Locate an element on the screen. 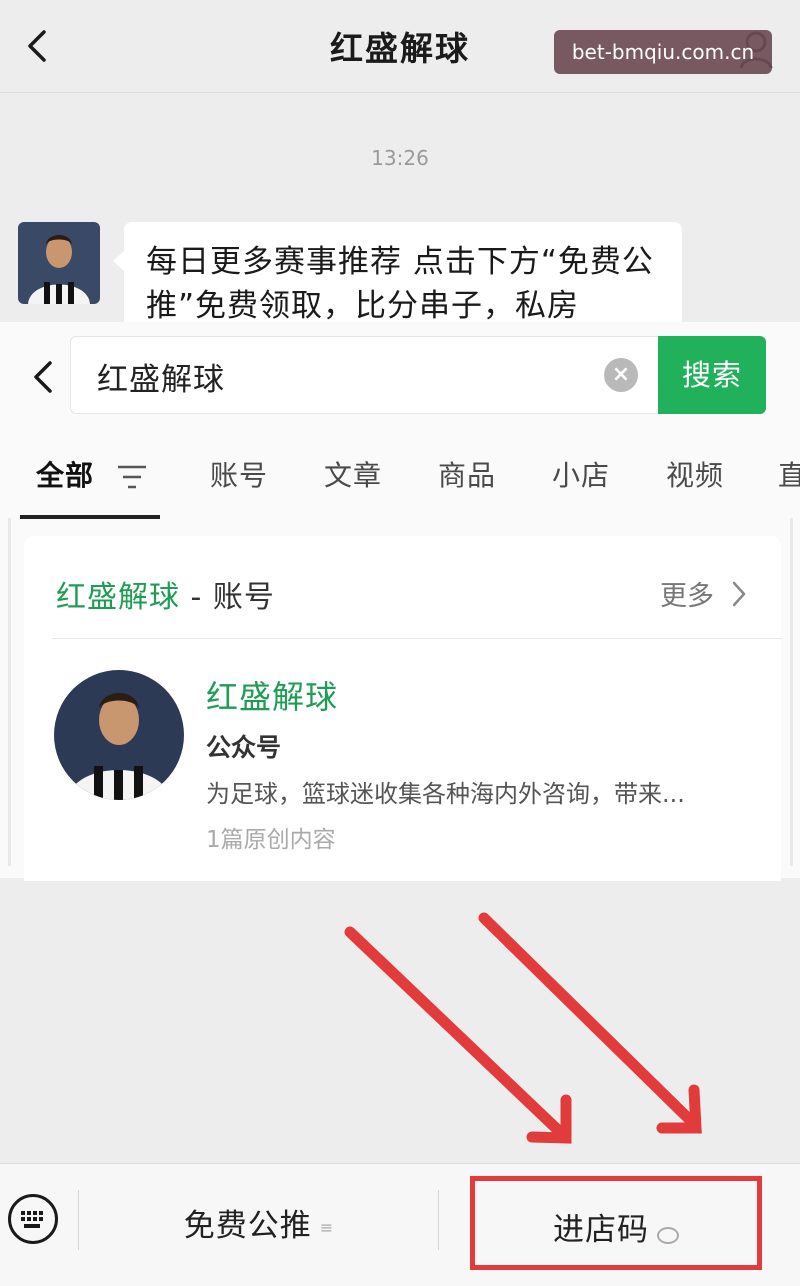 The height and width of the screenshot is (1286, 800). keyboard-toggle-icon is located at coordinates (33, 1219).